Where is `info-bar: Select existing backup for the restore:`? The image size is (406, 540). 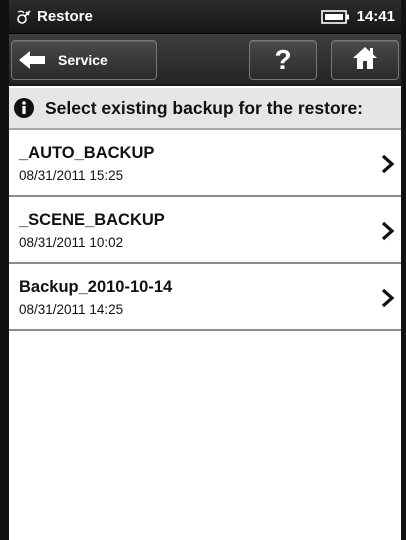
info-bar: Select existing backup for the restore: is located at coordinates (205, 109).